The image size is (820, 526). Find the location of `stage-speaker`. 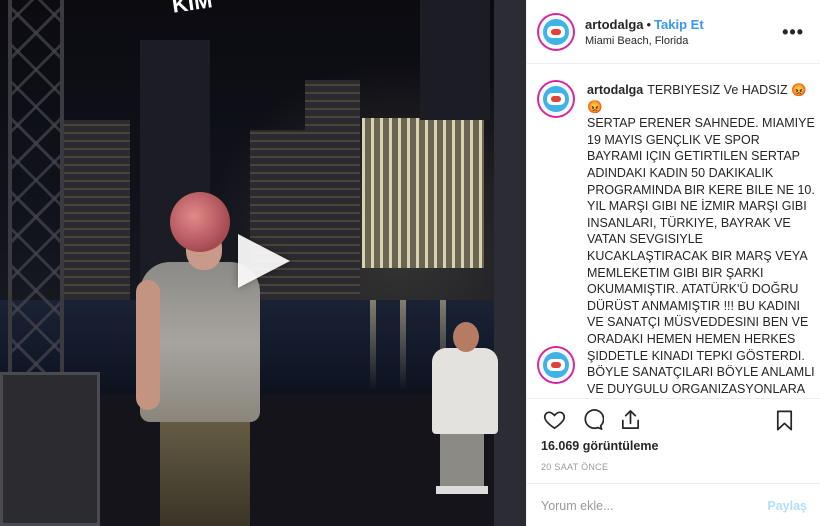

stage-speaker is located at coordinates (50, 449).